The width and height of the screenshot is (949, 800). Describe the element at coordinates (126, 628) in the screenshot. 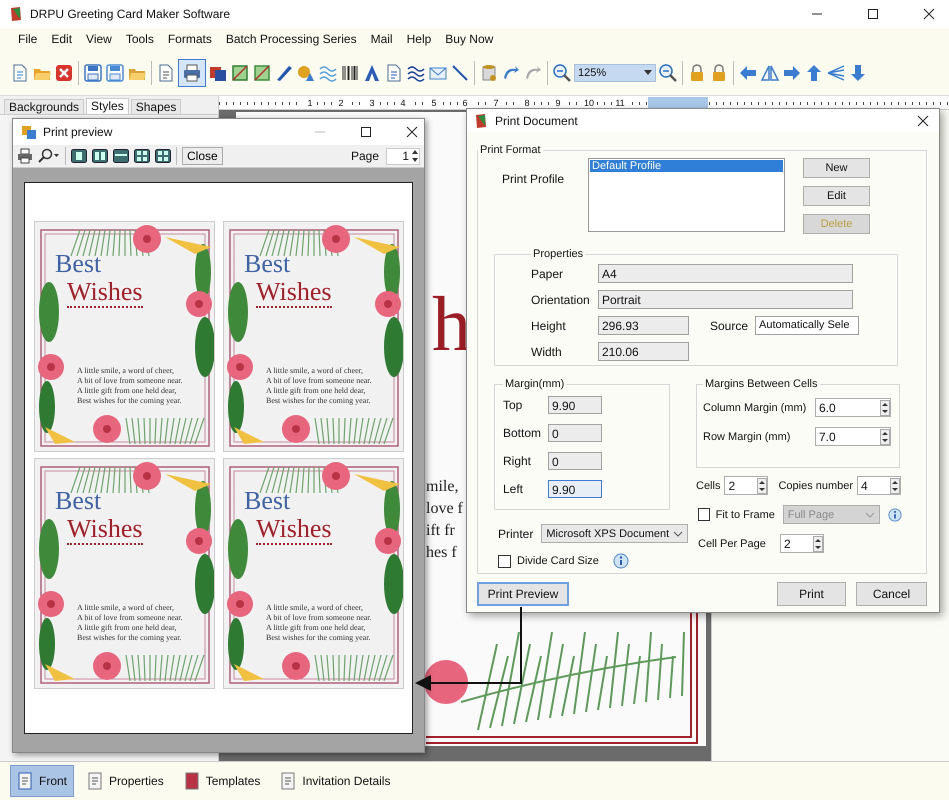

I see `poem-line: A little gift from one held dear,` at that location.